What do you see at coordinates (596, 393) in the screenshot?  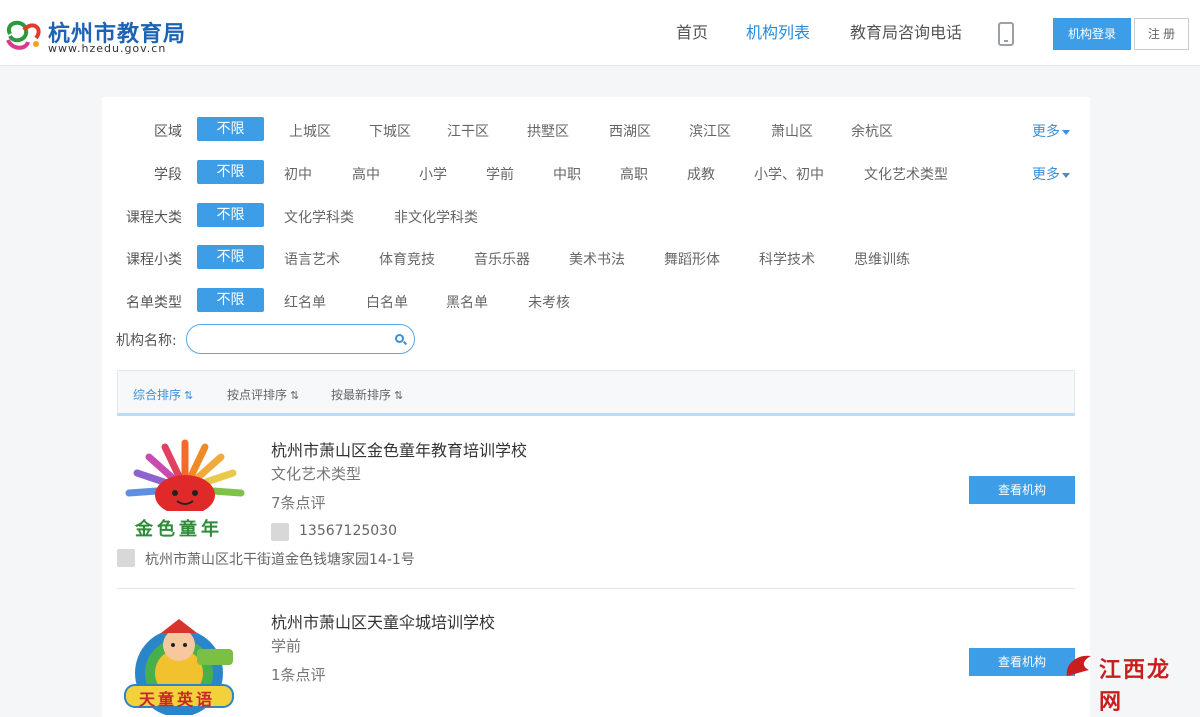 I see `sort-bar: 综合排序 ⇅ 按点评排序 ⇅ 按最新排序 ⇅` at bounding box center [596, 393].